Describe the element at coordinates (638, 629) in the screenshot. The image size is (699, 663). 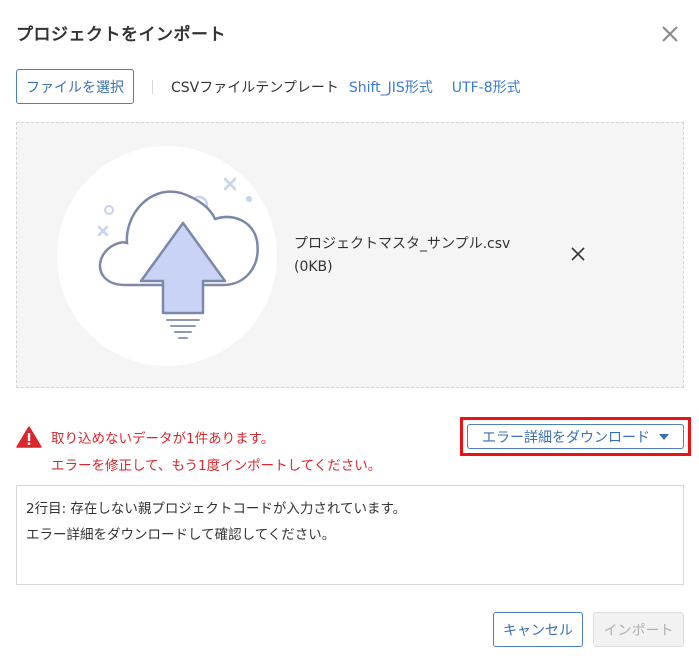
I see `import-button: インポート` at that location.